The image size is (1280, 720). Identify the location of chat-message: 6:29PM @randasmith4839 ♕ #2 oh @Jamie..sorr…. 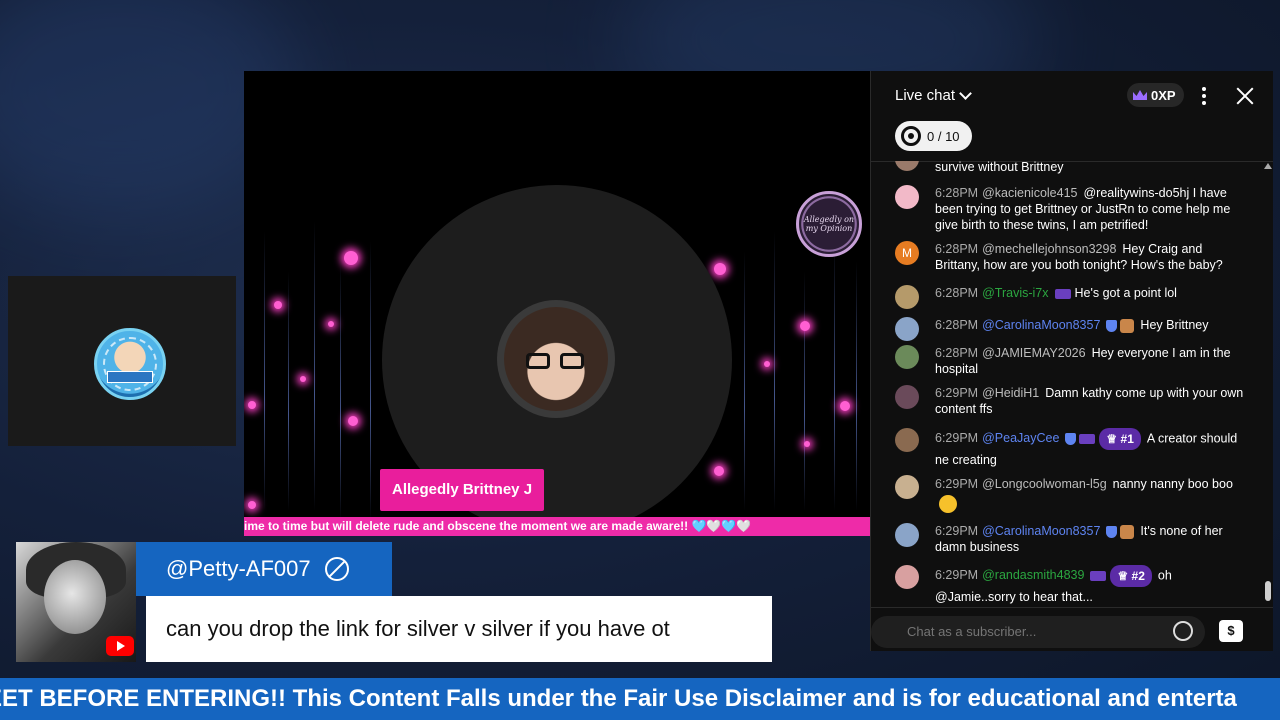
(1071, 586).